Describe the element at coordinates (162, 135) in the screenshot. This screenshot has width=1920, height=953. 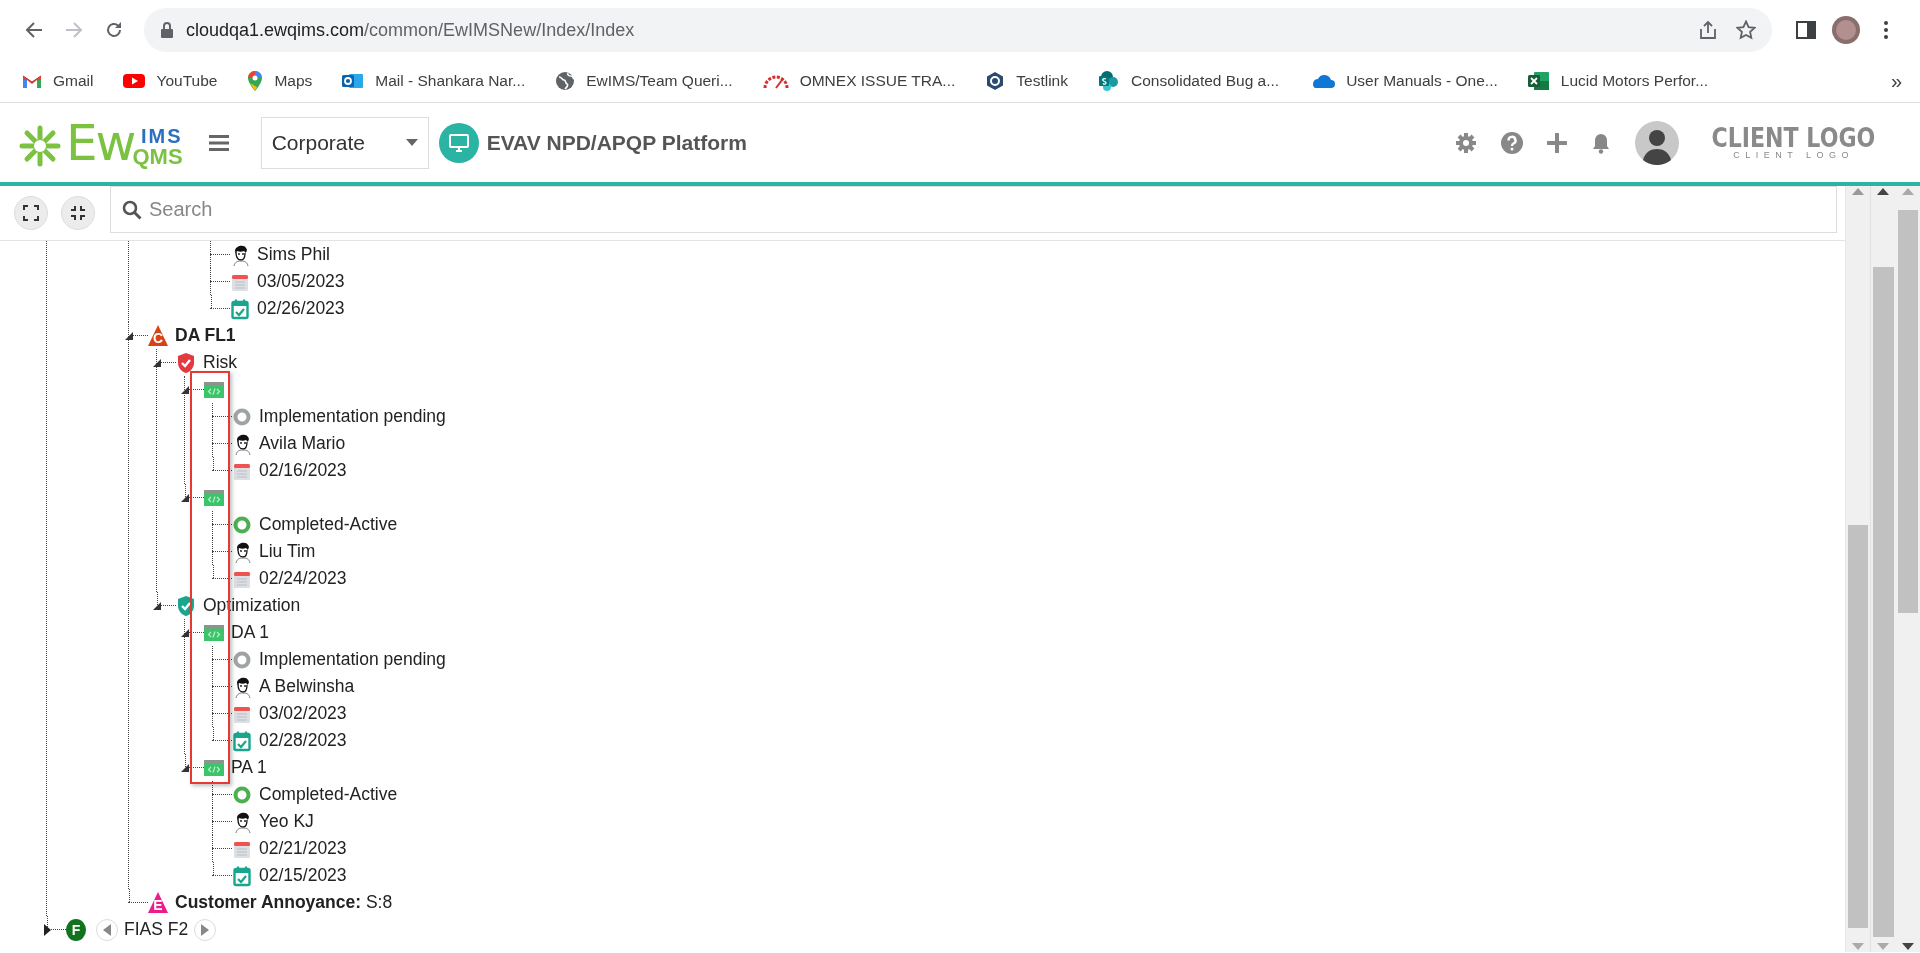
I see `logo-superscript: IMS` at that location.